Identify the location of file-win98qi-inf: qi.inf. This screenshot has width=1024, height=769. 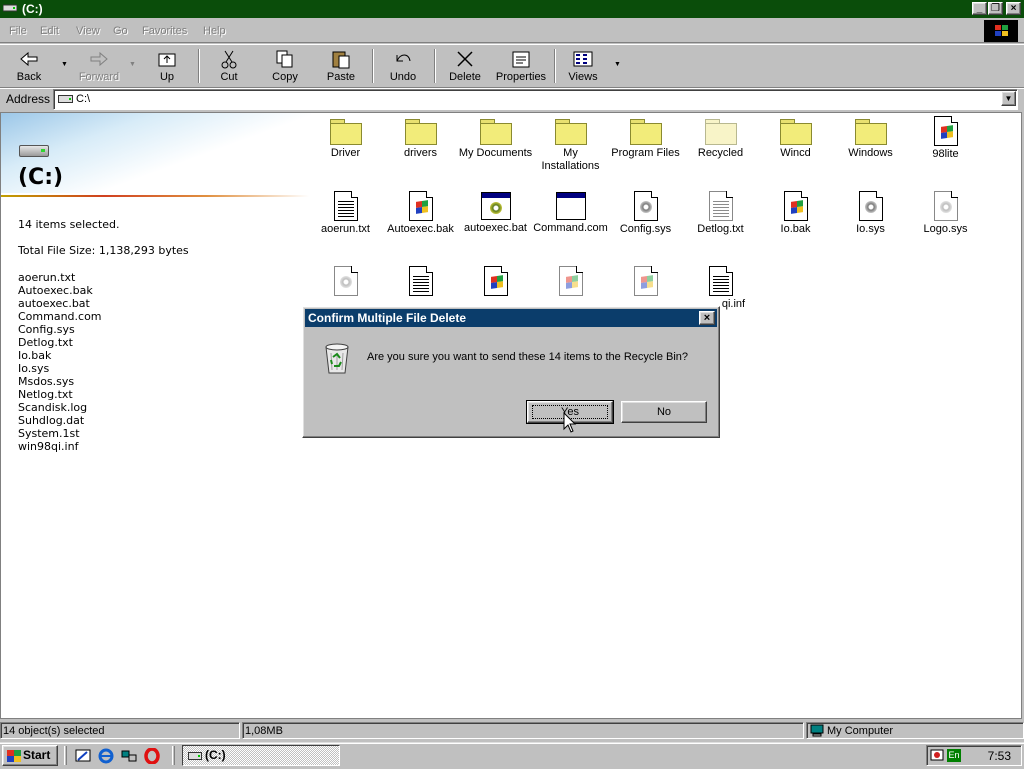
(720, 288).